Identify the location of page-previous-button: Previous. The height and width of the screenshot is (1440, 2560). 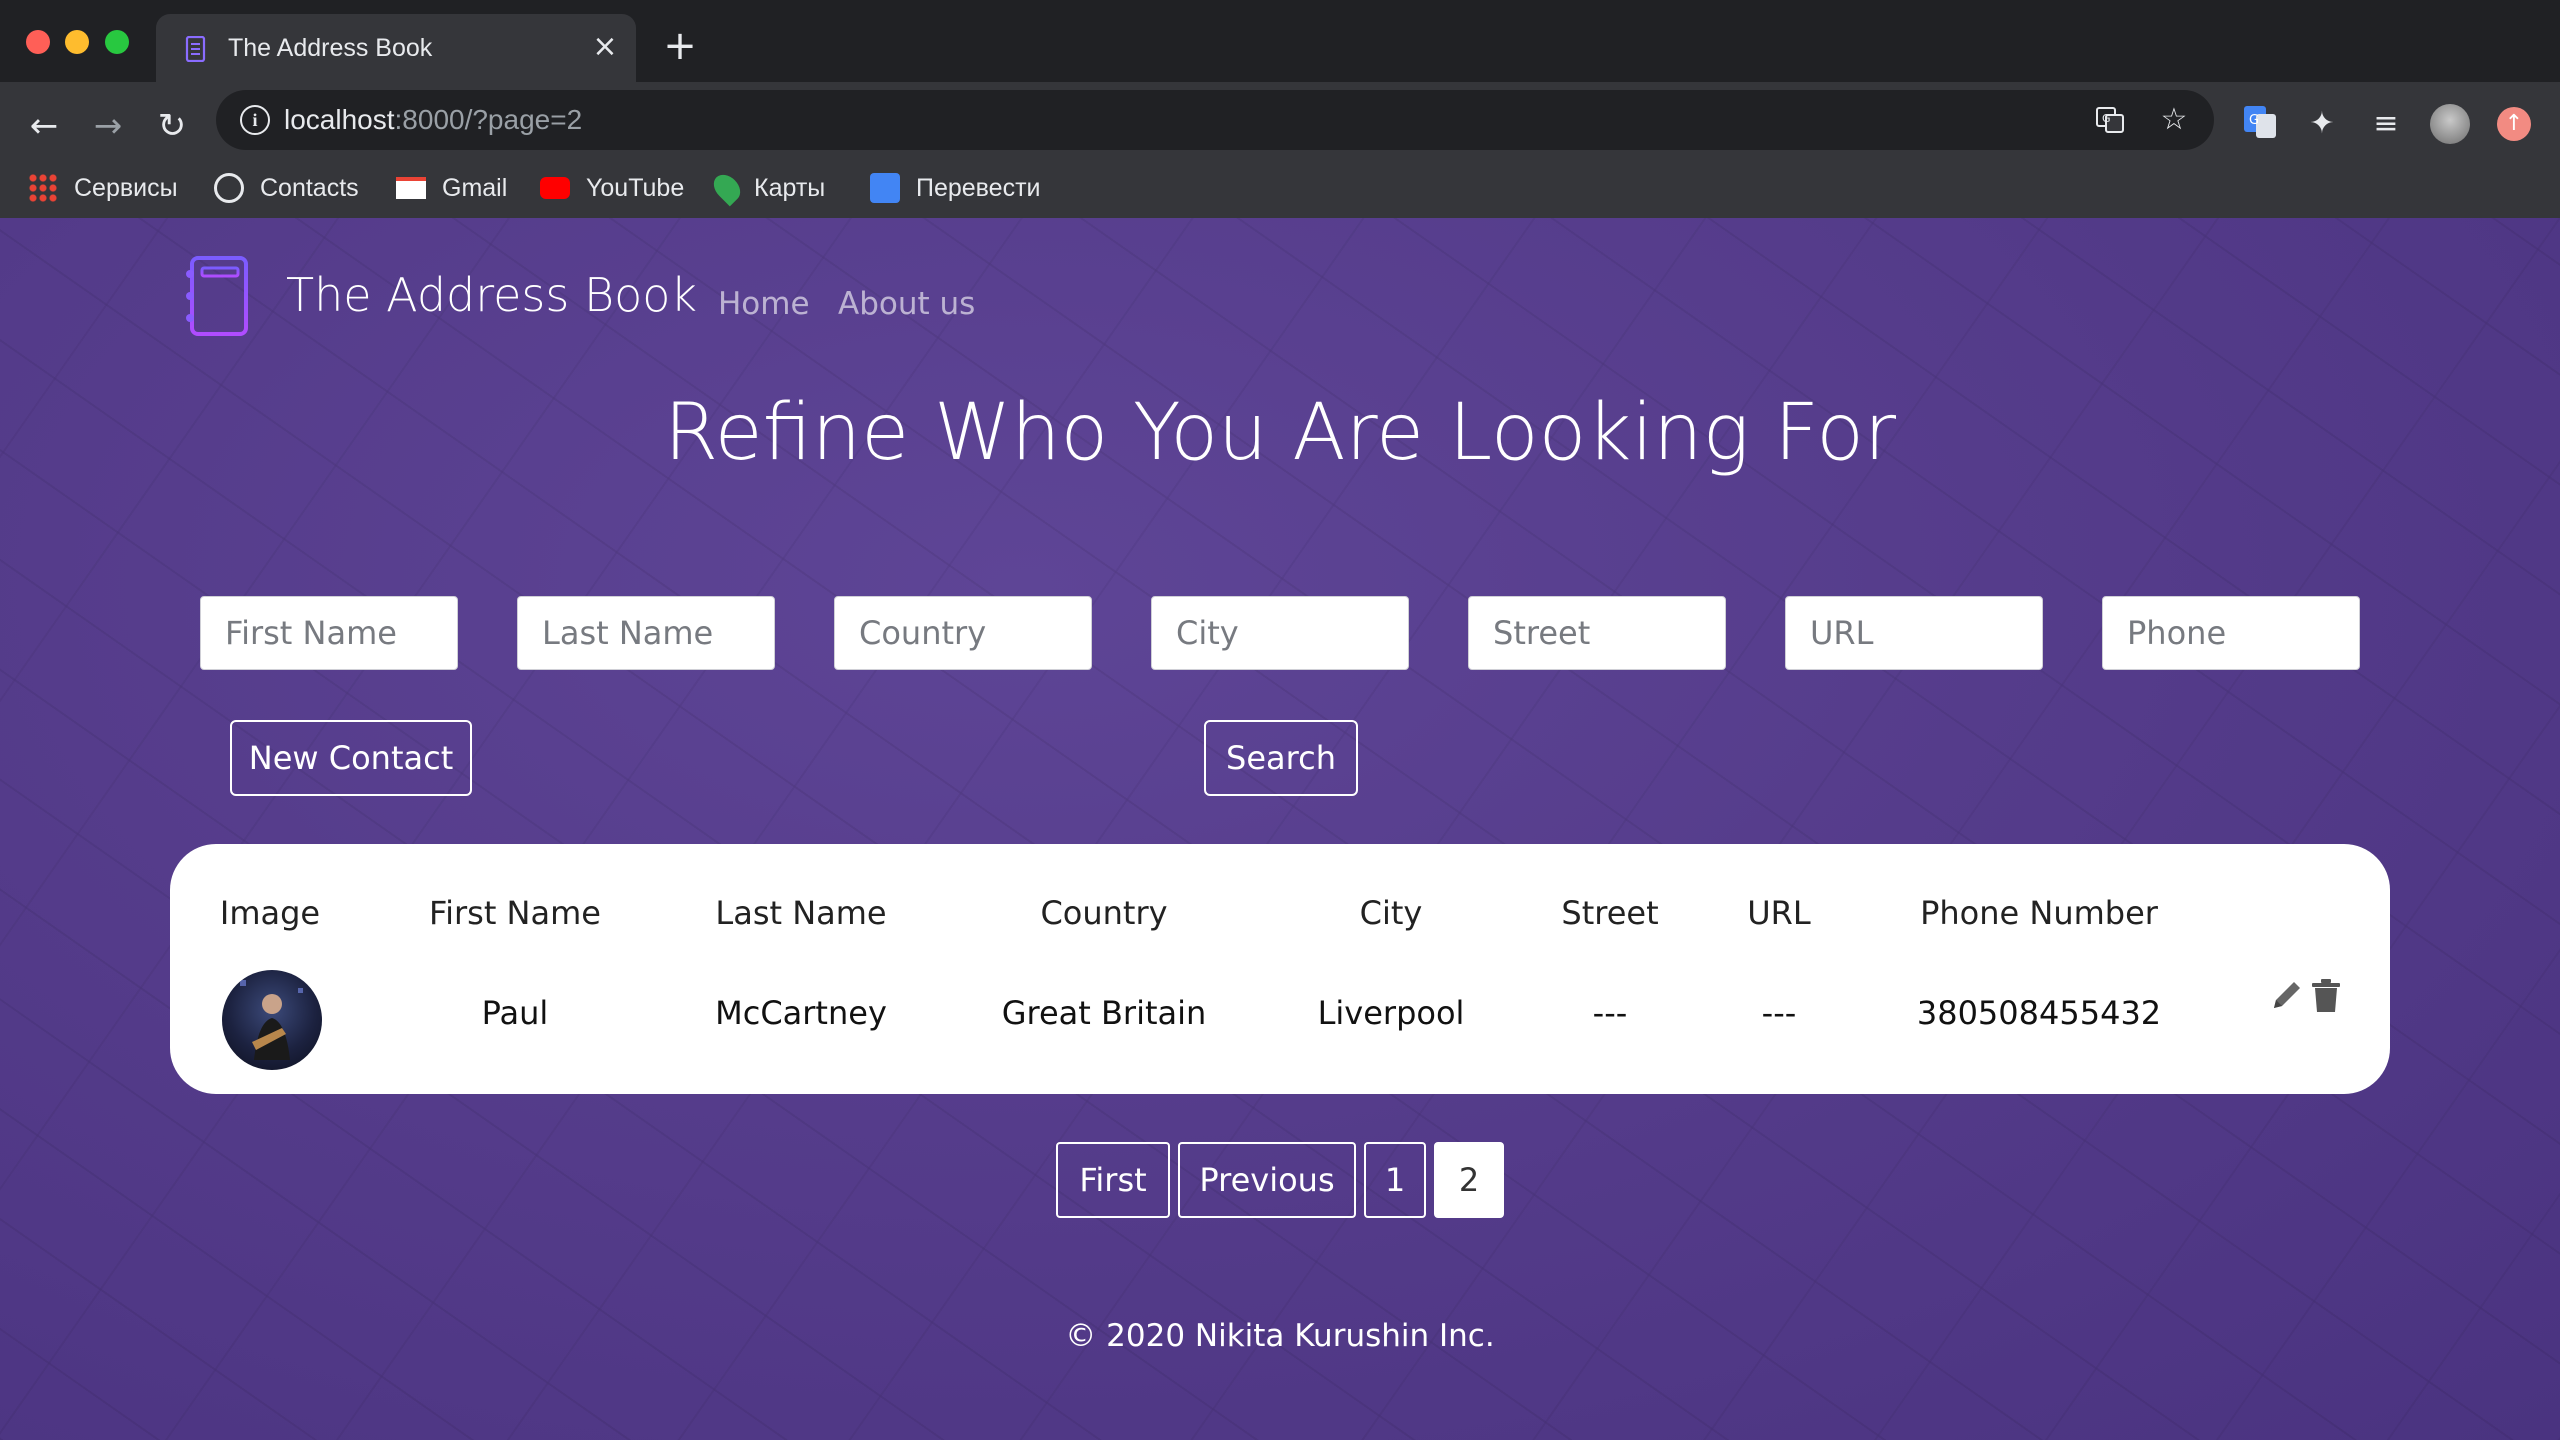
(1267, 1180).